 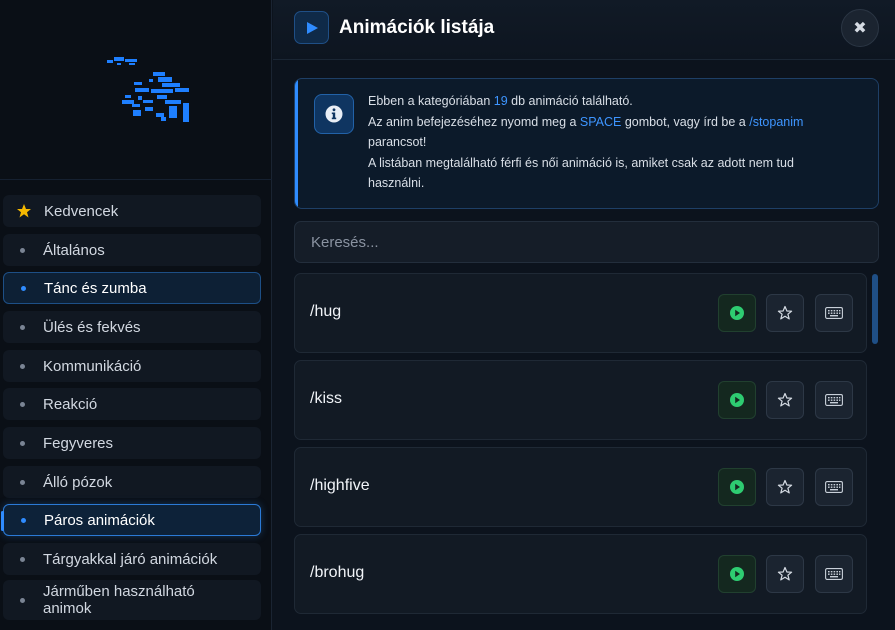 I want to click on info-line2-post: parancsot!, so click(x=397, y=142).